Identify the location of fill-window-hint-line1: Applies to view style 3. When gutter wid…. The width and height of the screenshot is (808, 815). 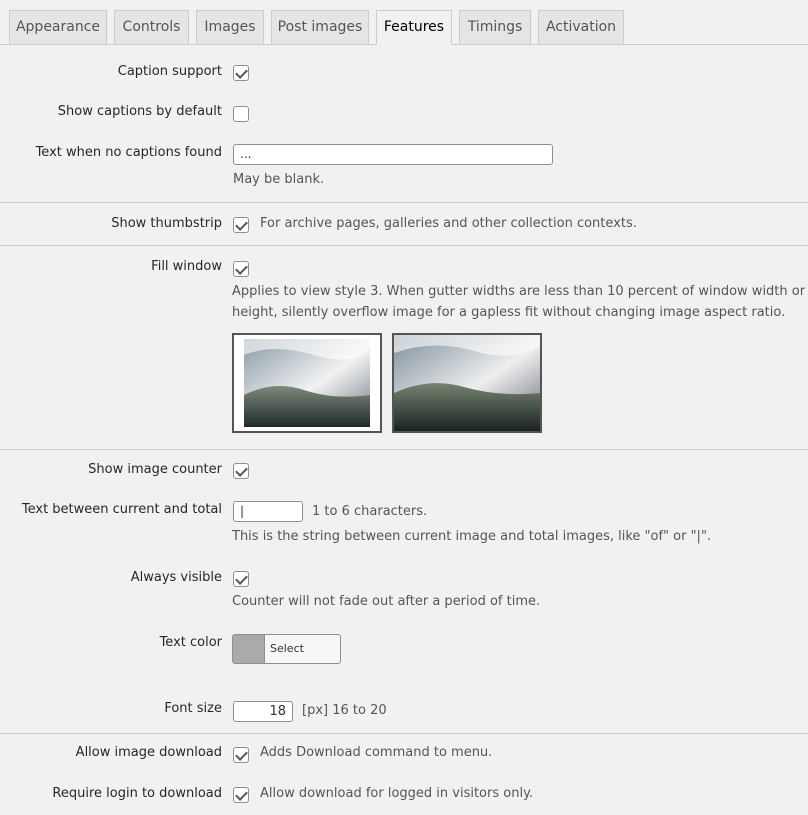
(519, 291).